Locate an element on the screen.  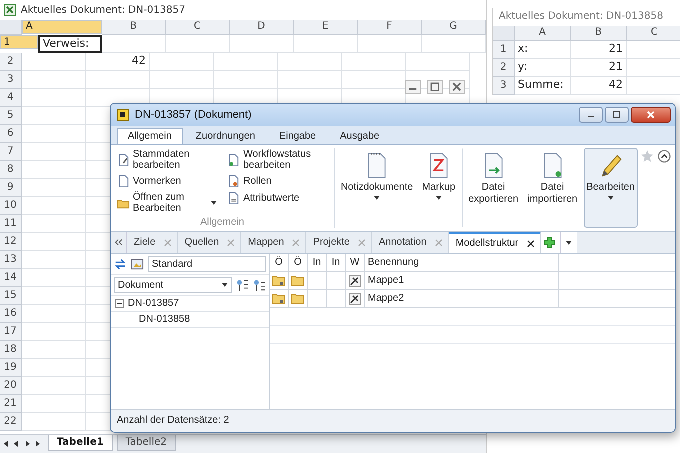
document-icon is located at coordinates (123, 181).